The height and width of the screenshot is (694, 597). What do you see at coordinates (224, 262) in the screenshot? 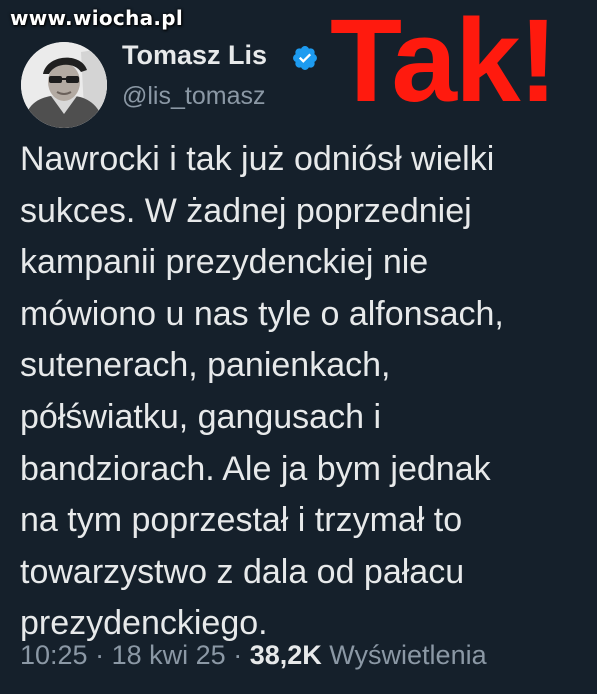
I see `tweet-line: kampanii prezydenckiej nie` at bounding box center [224, 262].